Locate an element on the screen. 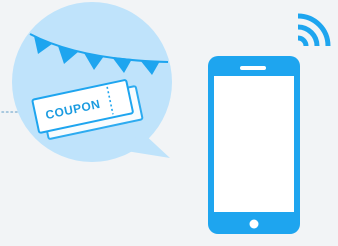 The image size is (338, 246). phone-home-button is located at coordinates (254, 224).